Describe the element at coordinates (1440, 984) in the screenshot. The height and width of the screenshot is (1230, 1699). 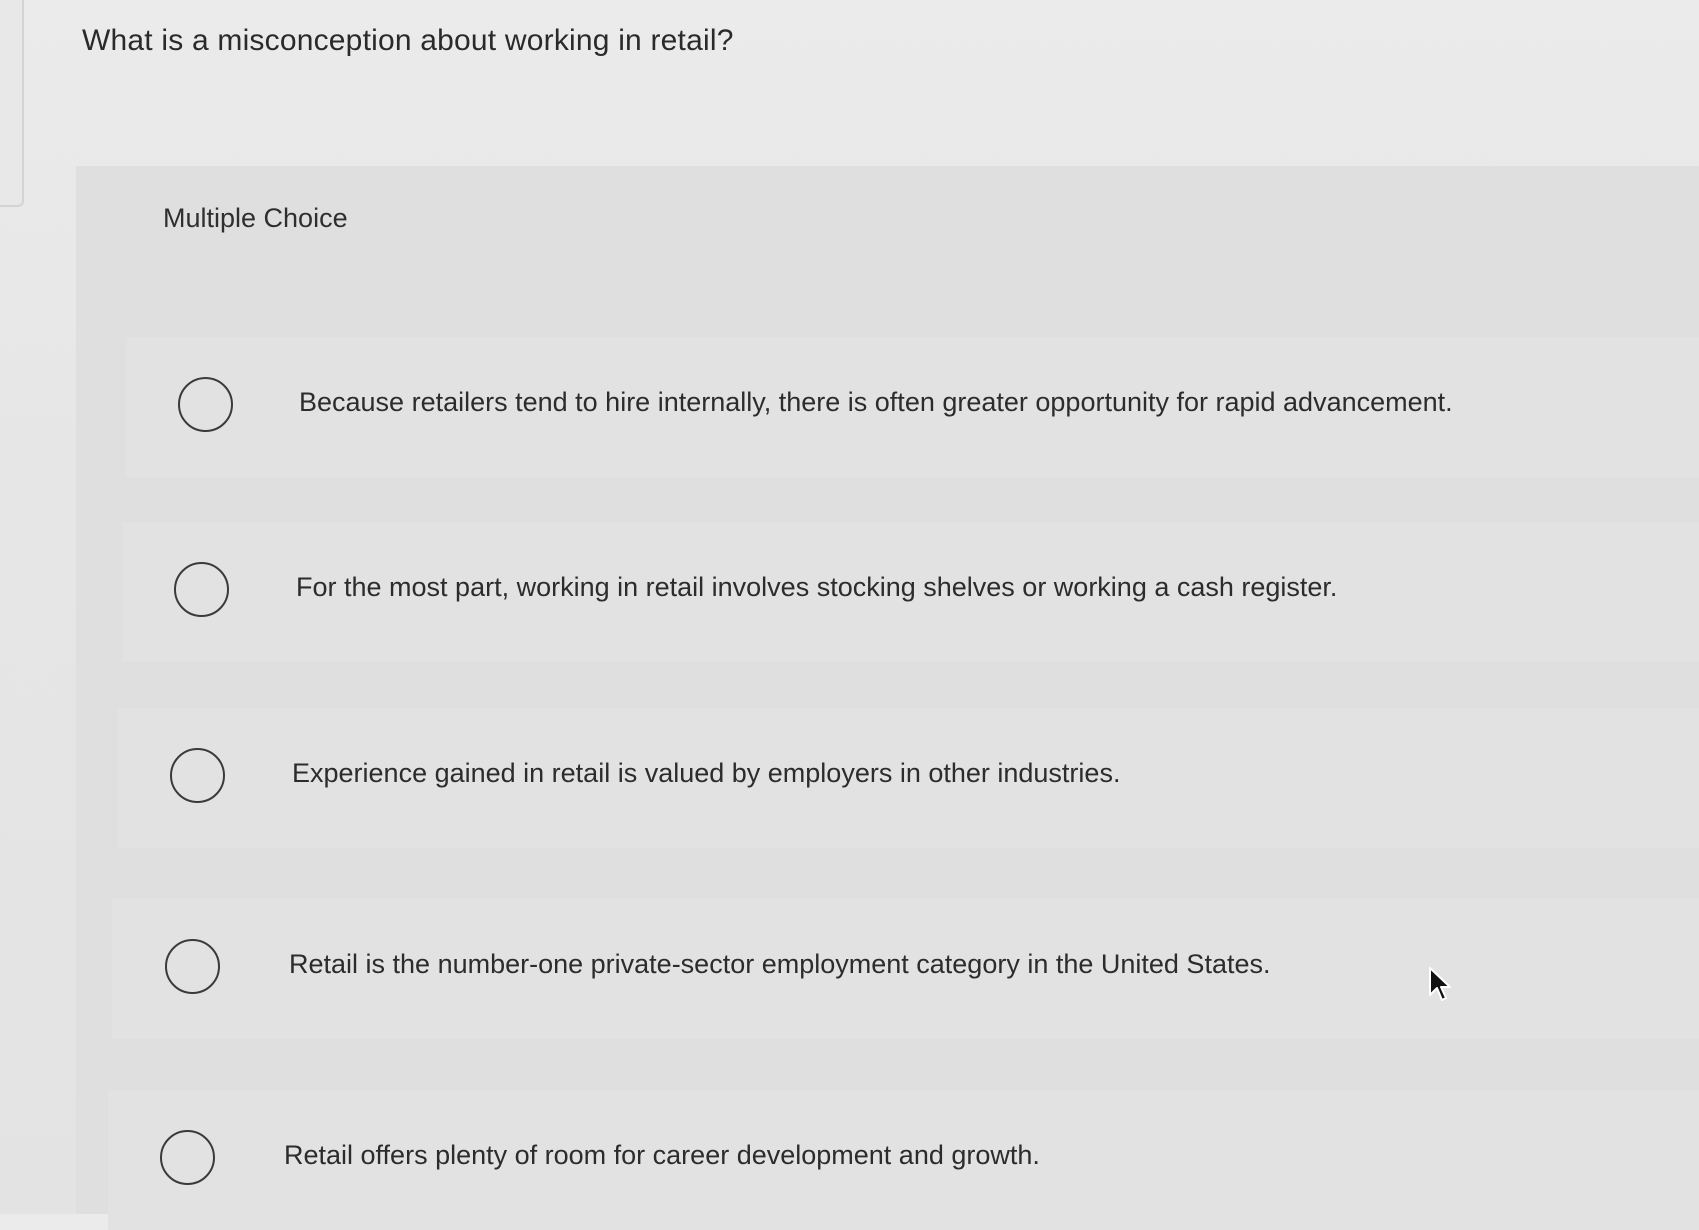
I see `mouse-pointer-icon` at that location.